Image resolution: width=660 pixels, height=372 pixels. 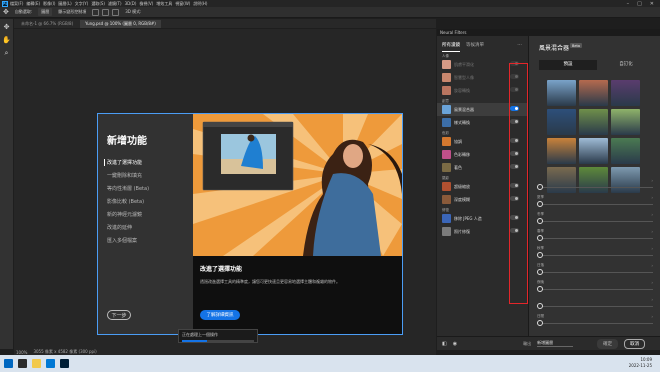 What do you see at coordinates (595, 320) in the screenshot?
I see `landscape-slider: 日間 ›` at bounding box center [595, 320].